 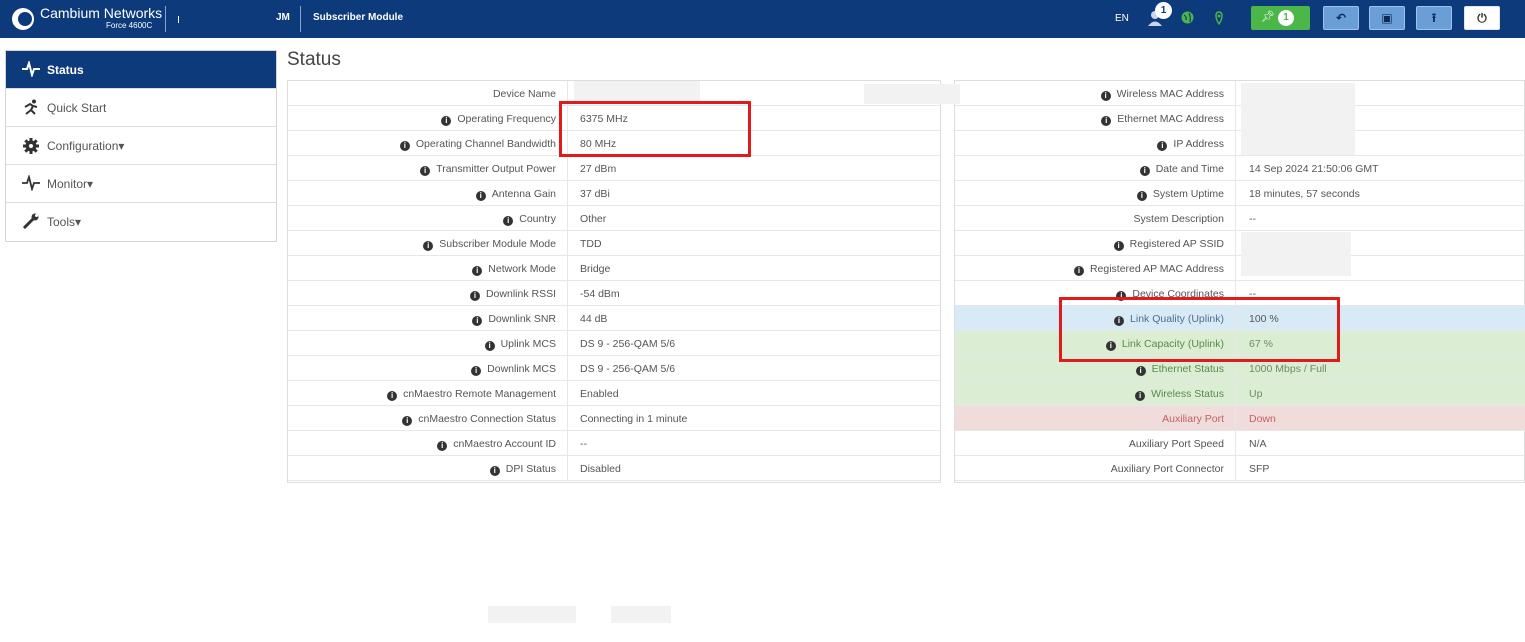 I want to click on field-label: i Registered AP SSID, so click(x=1089, y=244).